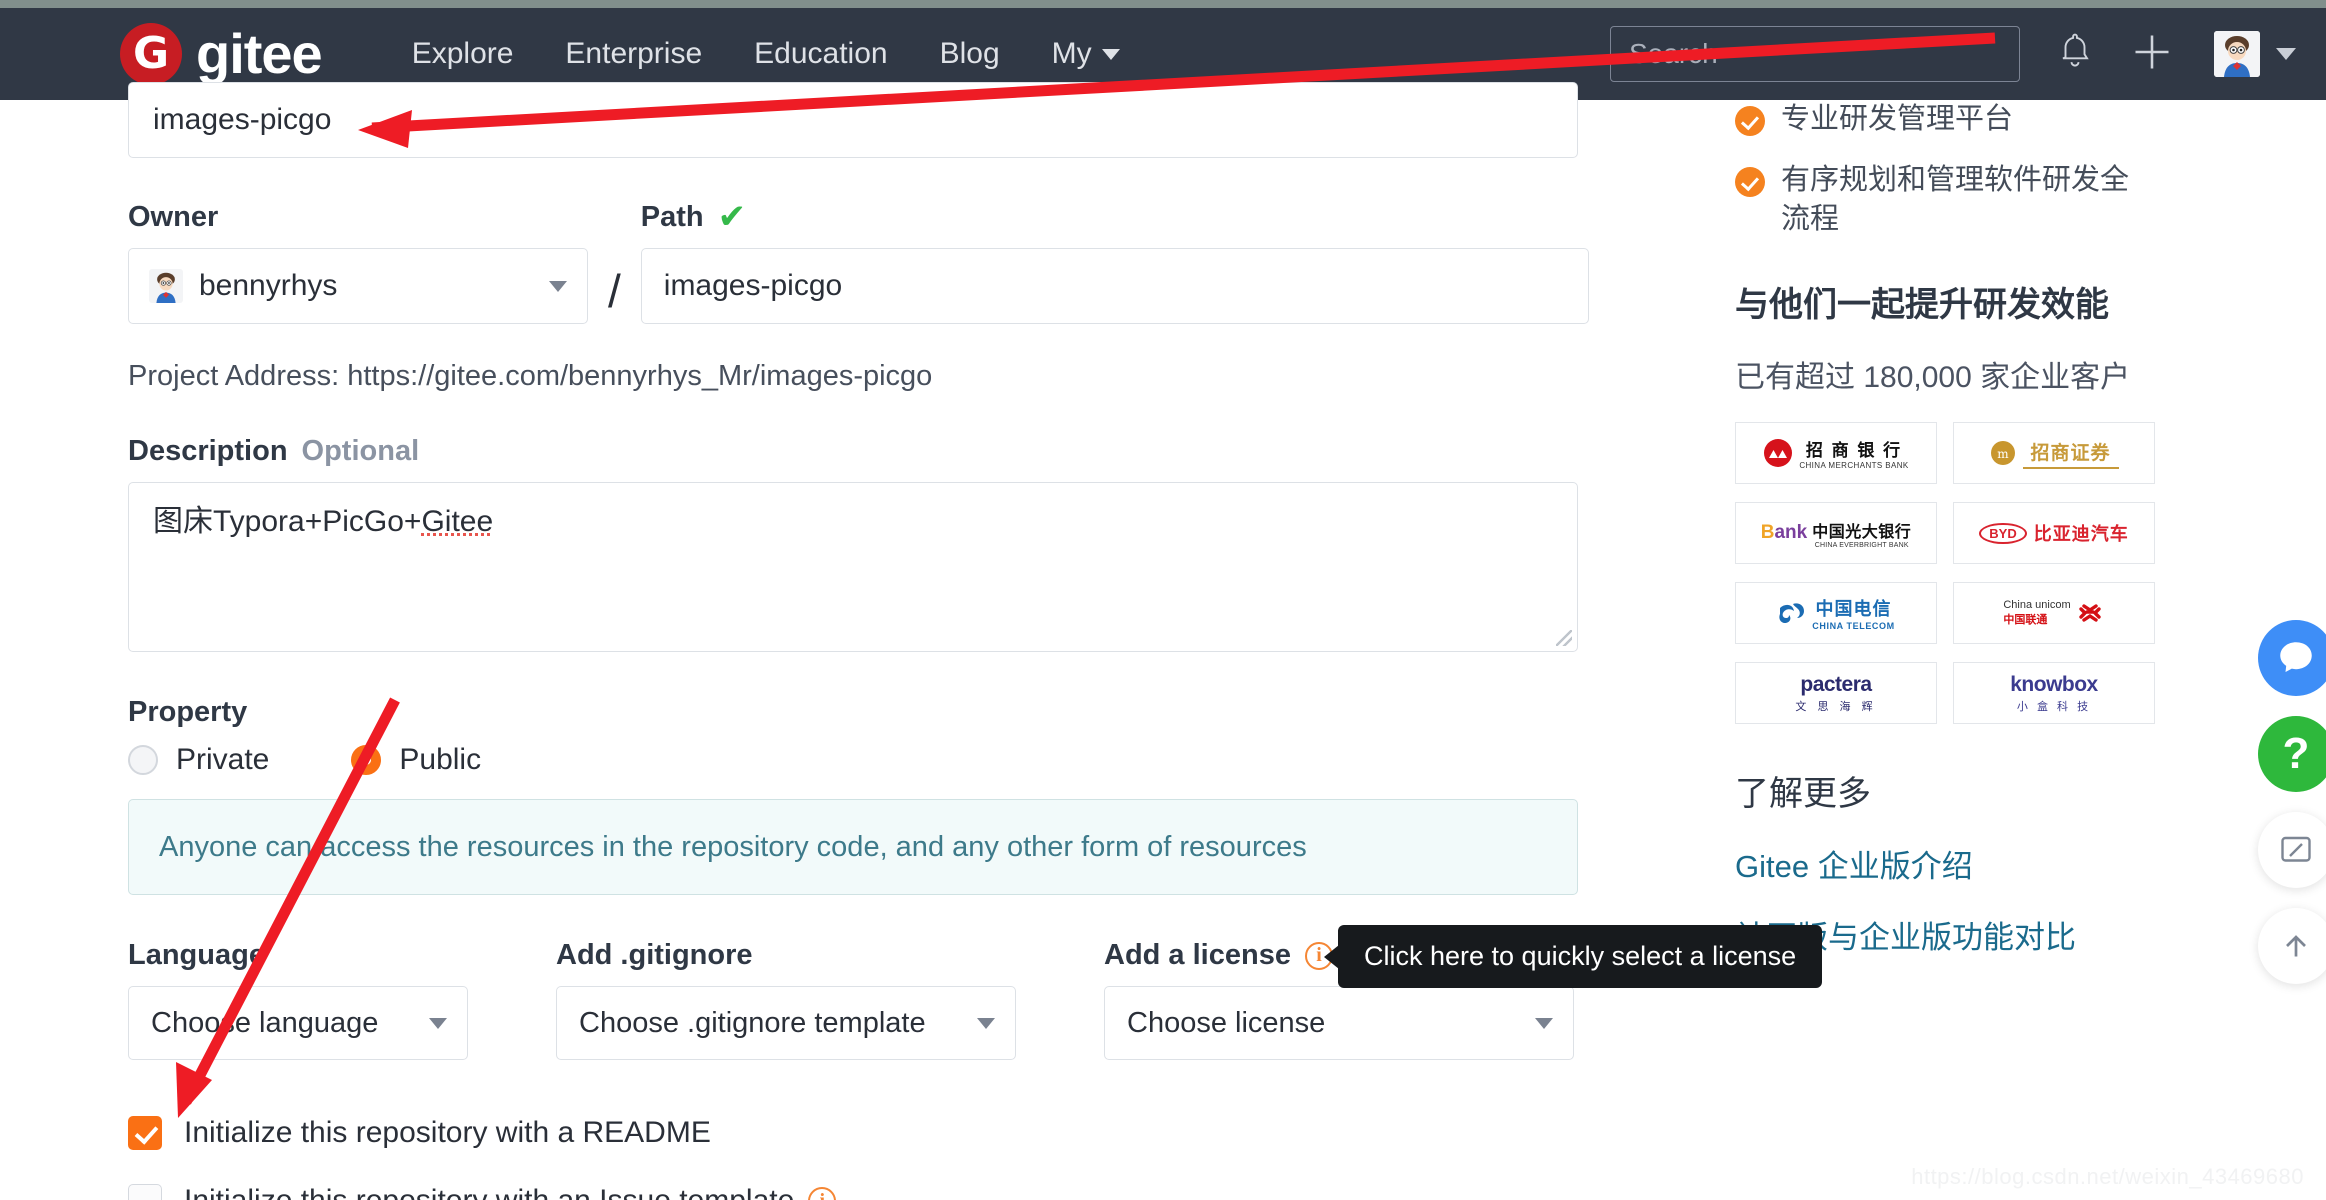  I want to click on logo-main-text: knowbox, so click(2054, 684).